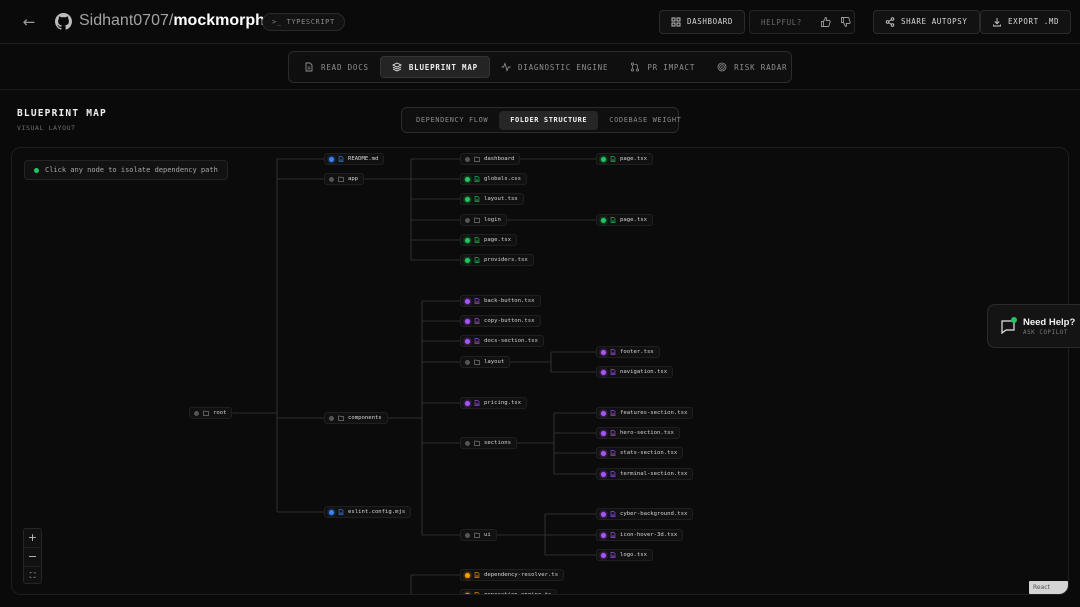 This screenshot has width=1080, height=607. I want to click on tree-node-docs-sec: docs-section.tsx, so click(502, 341).